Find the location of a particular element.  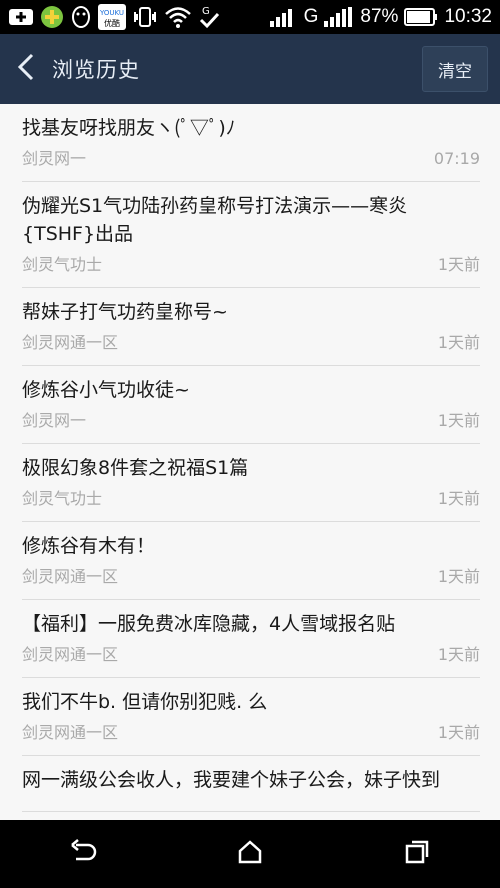

battery-percent: 87% is located at coordinates (379, 16).